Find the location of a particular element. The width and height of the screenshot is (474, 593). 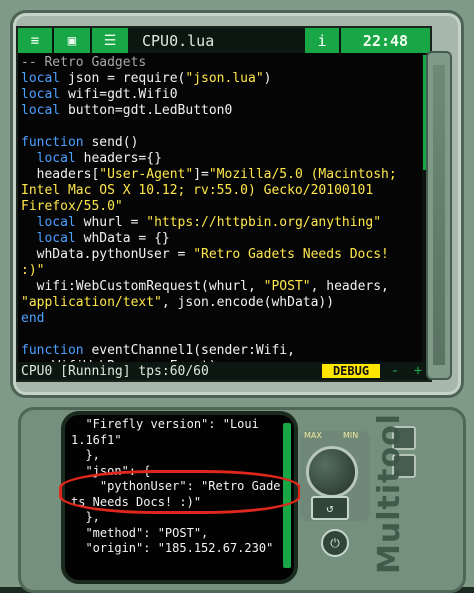

code-line: local wifi=gdt.Wifi0 is located at coordinates (221, 95).